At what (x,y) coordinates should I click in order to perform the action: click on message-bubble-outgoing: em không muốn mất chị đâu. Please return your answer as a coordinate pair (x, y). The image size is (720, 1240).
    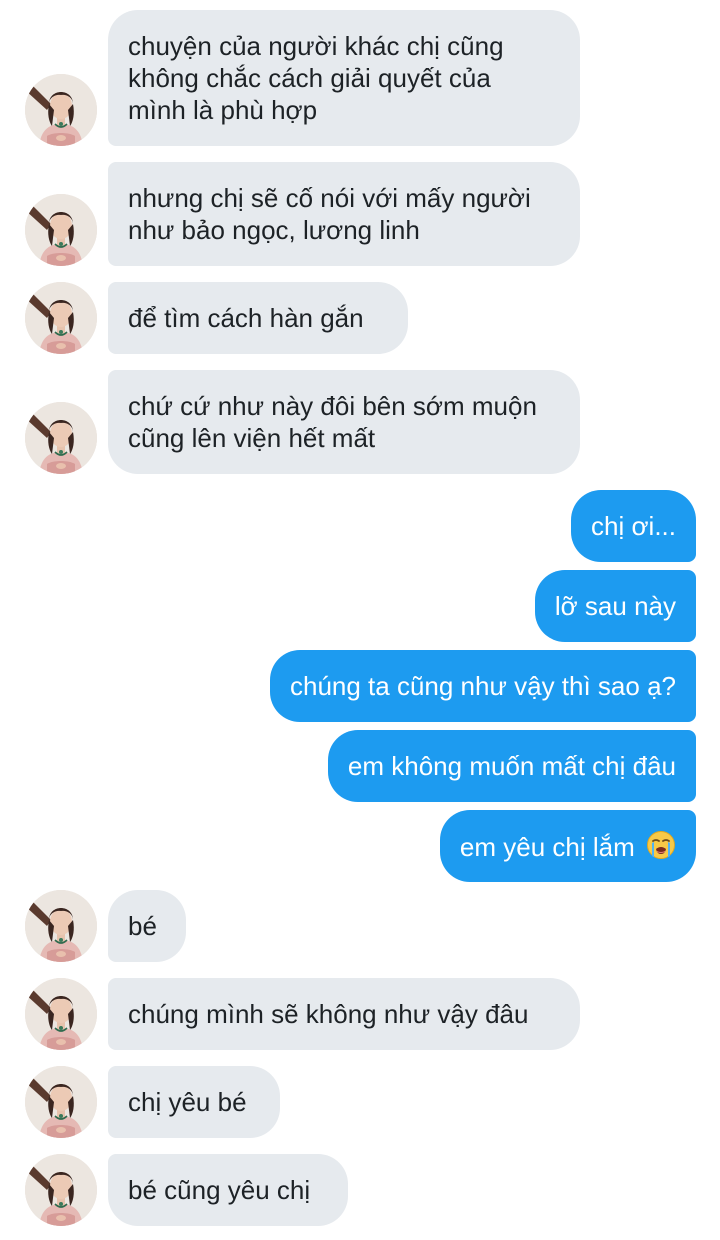
    Looking at the image, I should click on (511, 766).